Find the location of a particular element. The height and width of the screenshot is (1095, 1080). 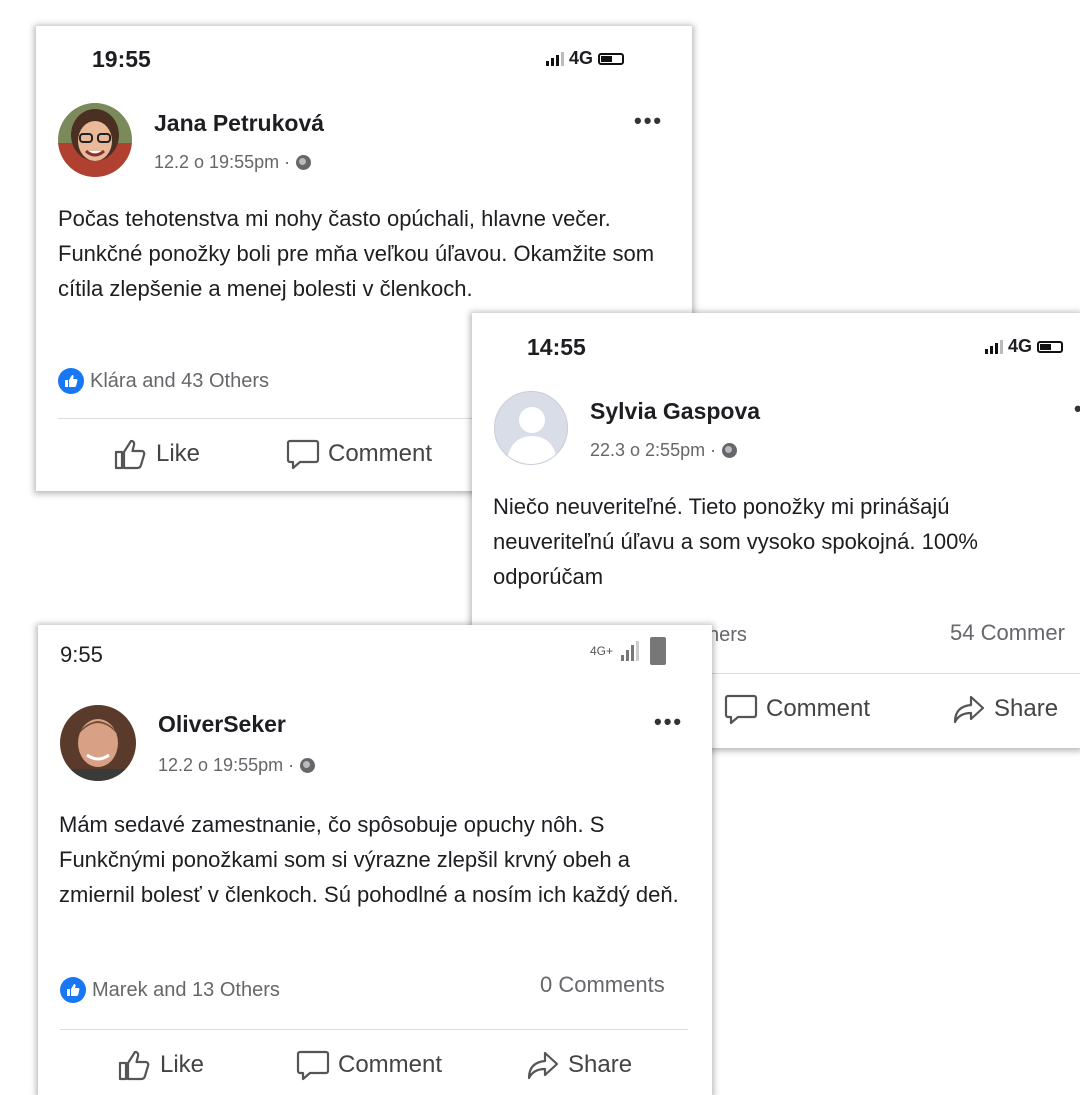

comments-count: 0 Comments is located at coordinates (602, 985).